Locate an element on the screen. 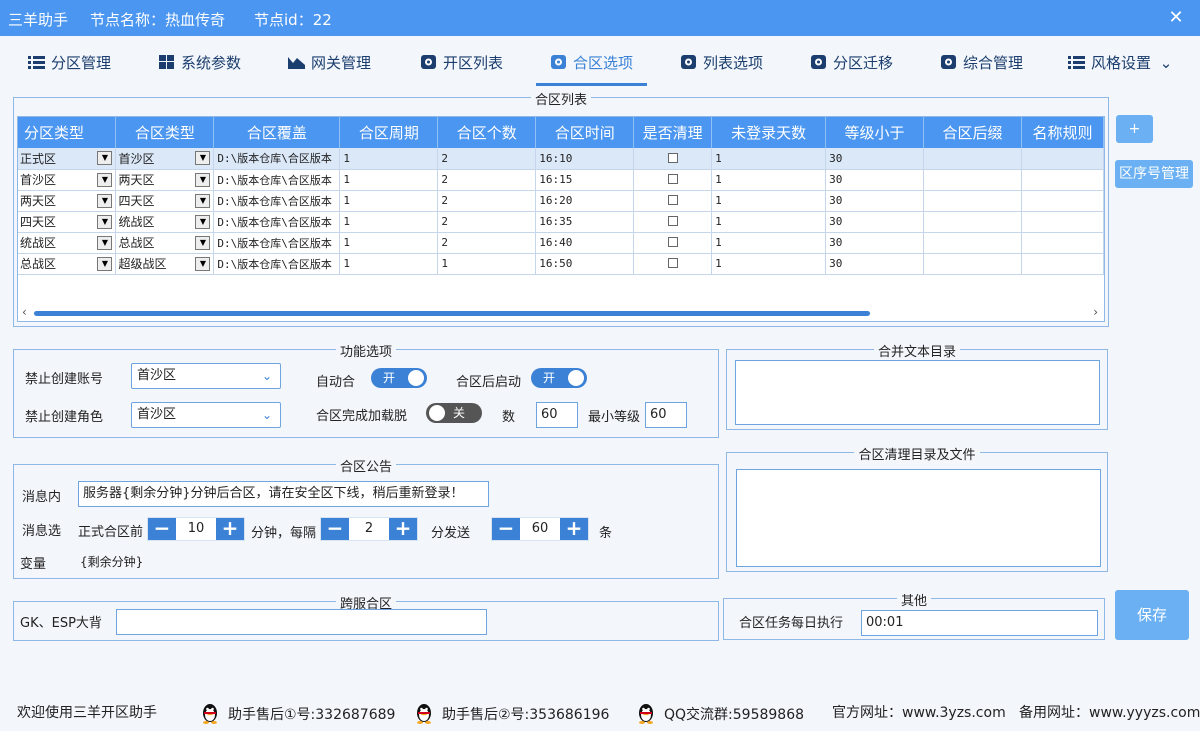 This screenshot has width=1200, height=731. horizontal-scrollbar: ‹ › is located at coordinates (561, 313).